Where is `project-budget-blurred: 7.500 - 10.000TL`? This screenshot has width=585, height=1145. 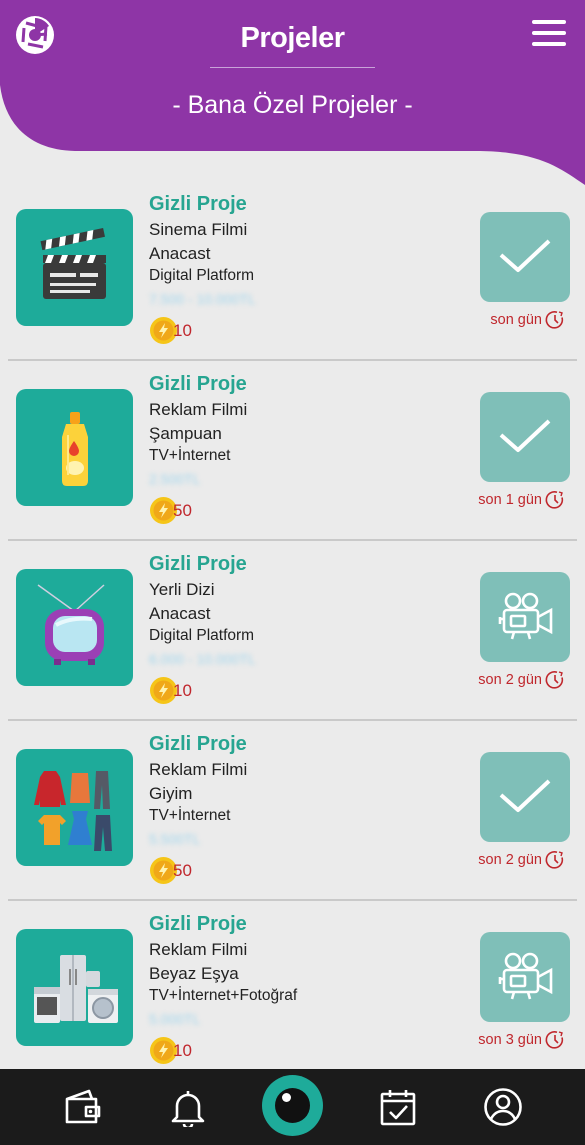
project-budget-blurred: 7.500 - 10.000TL is located at coordinates (202, 299).